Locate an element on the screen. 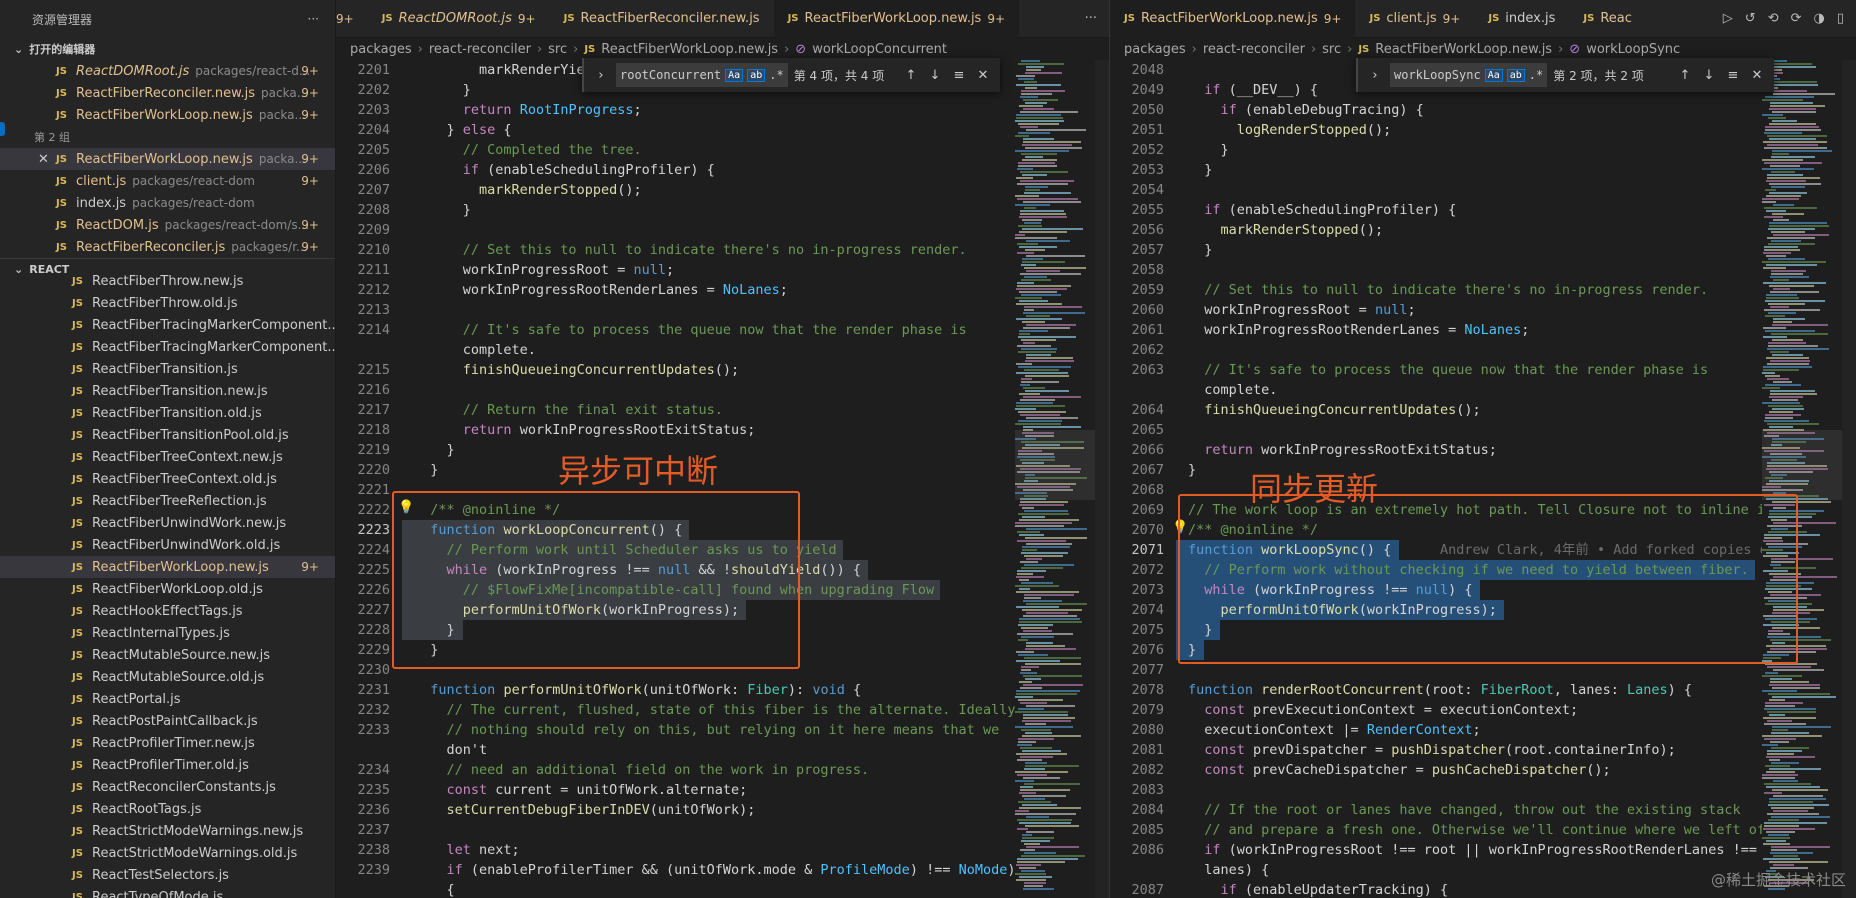  tree-file-item: JS ReactMutableSource.new.js is located at coordinates (167, 655).